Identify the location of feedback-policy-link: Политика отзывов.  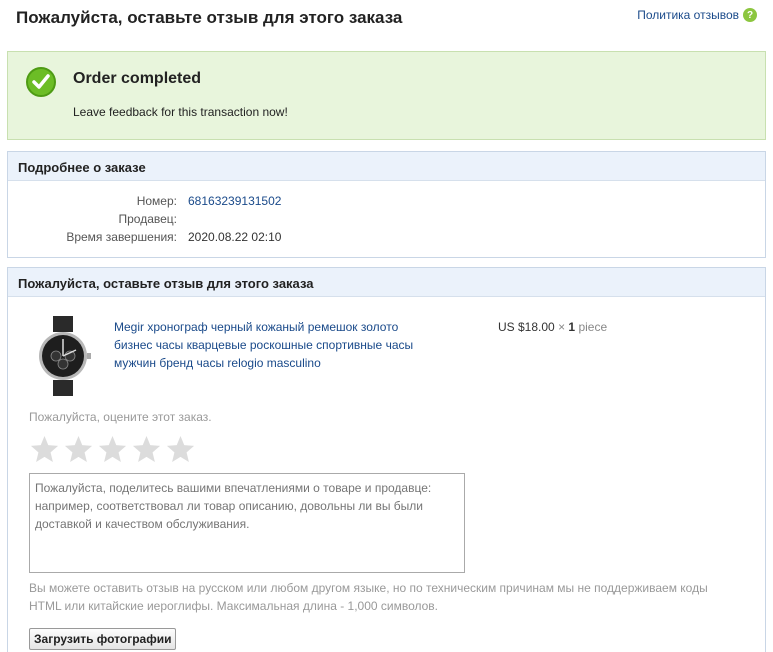
(688, 15).